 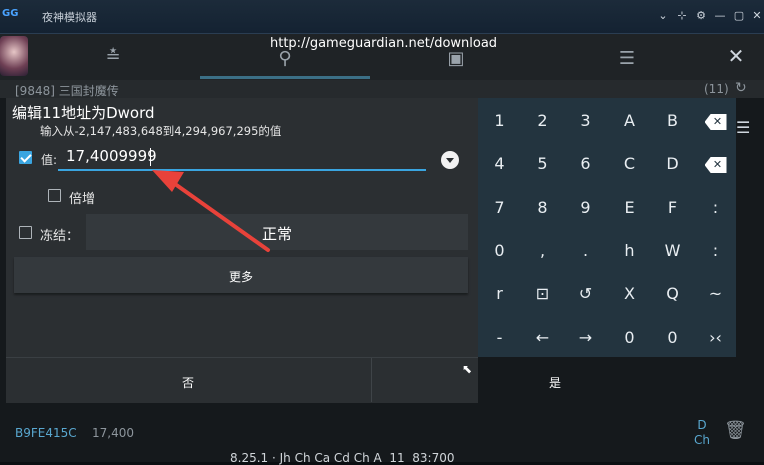 I want to click on multiply-checkbox, so click(x=54, y=195).